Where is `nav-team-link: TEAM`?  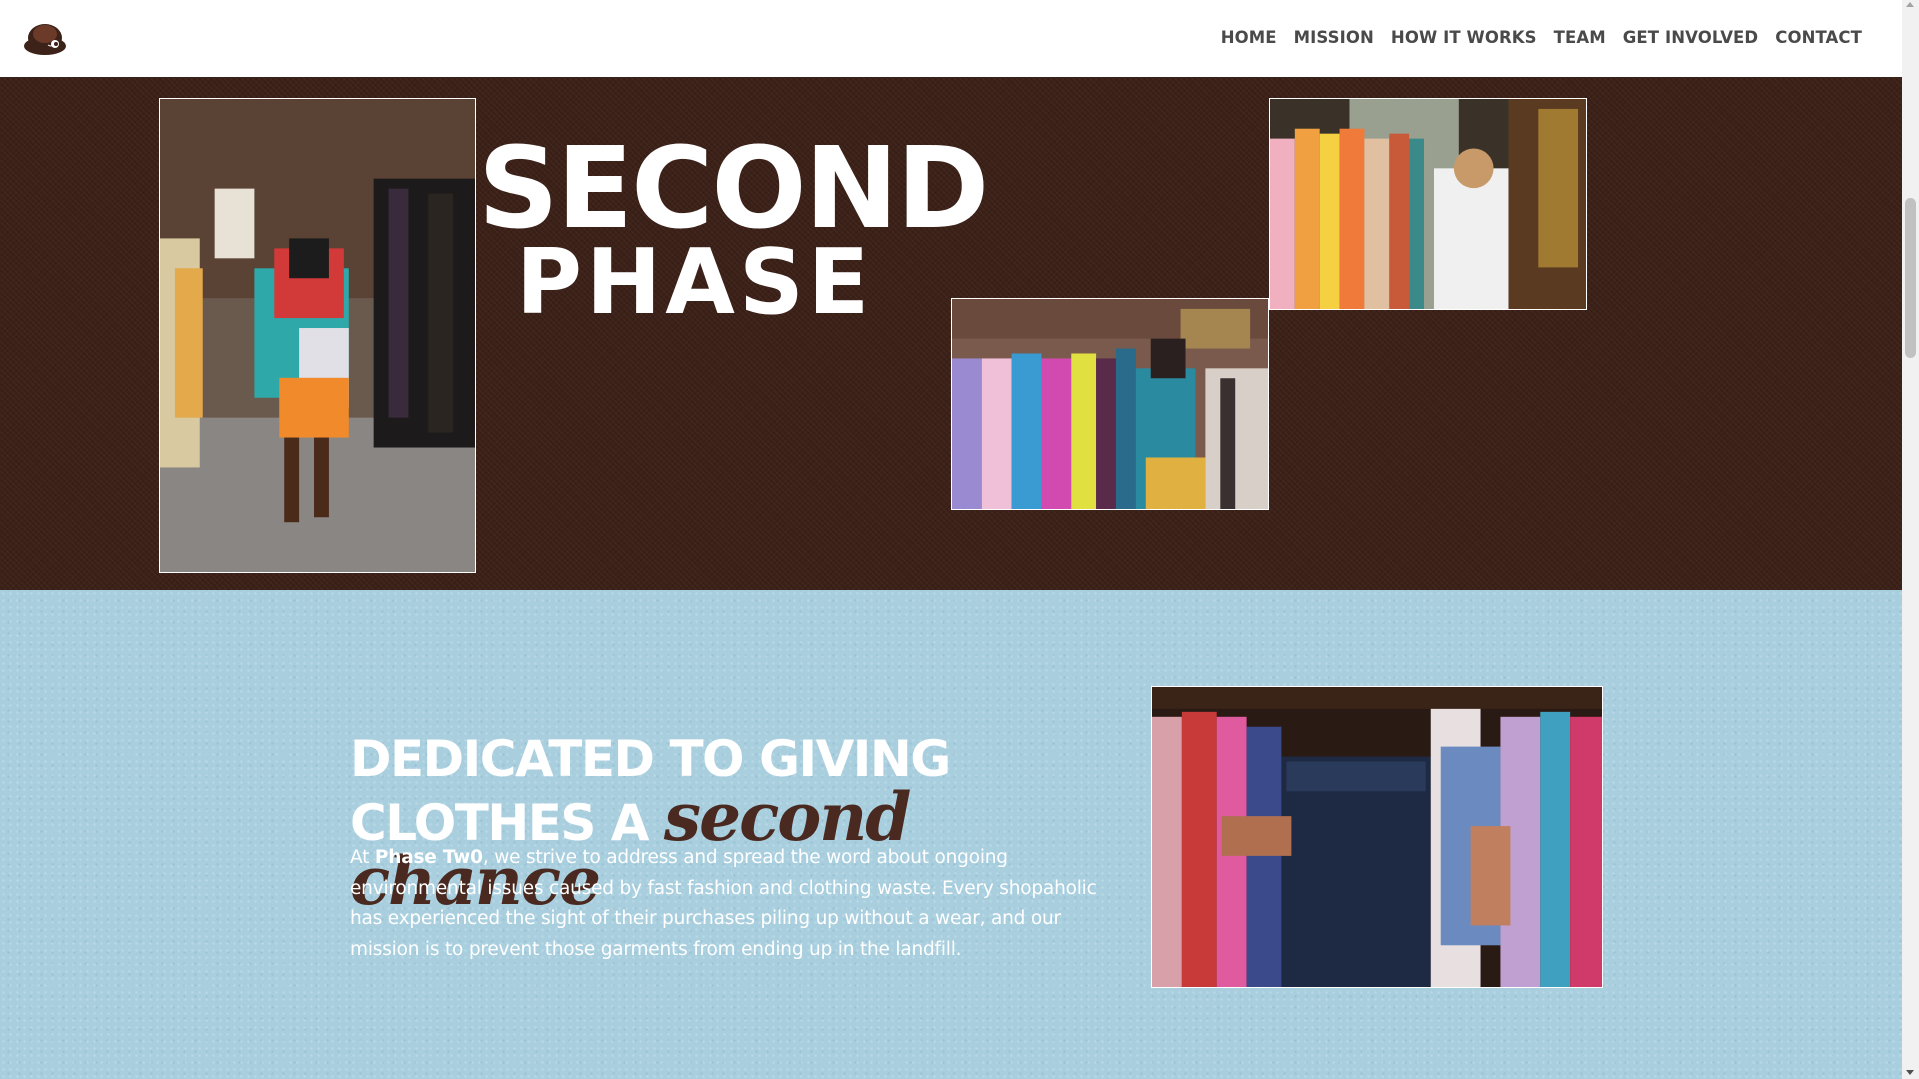
nav-team-link: TEAM is located at coordinates (1580, 37).